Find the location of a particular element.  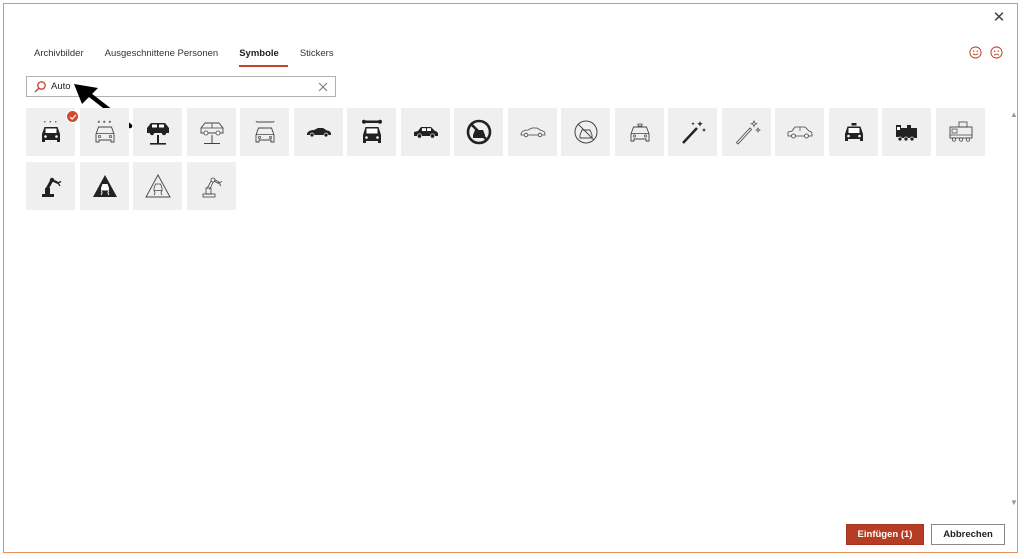

tab-ausgeschnittene-personen: Ausgeschnittene Personen is located at coordinates (166, 57).